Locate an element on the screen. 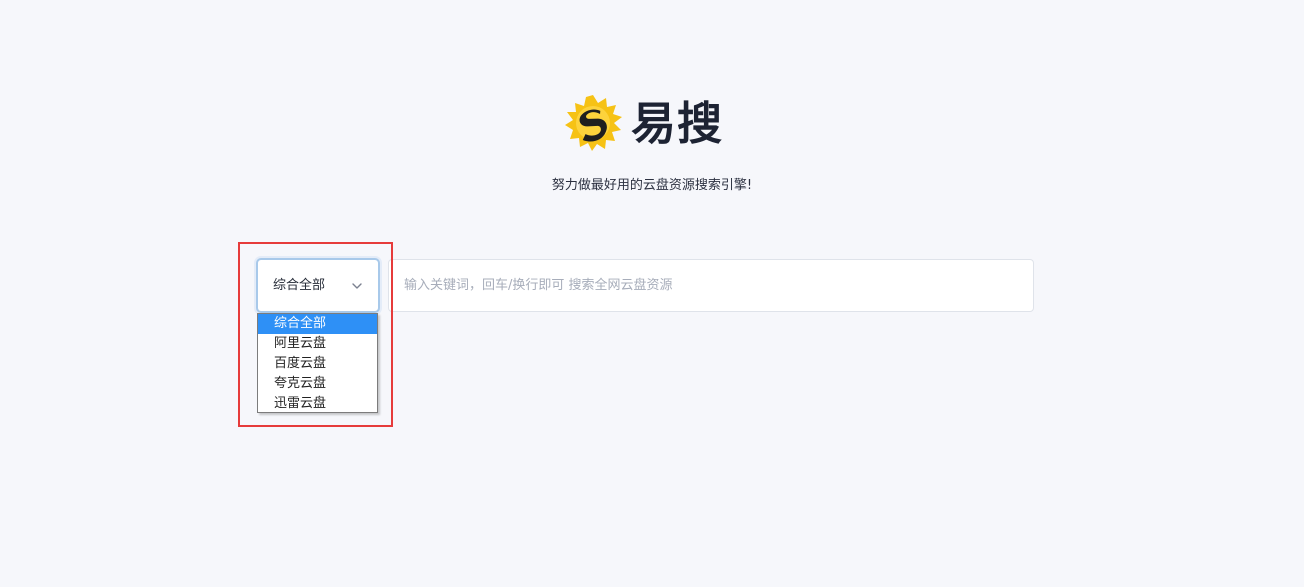 Image resolution: width=1304 pixels, height=587 pixels. dropdown-option-baidu: 百度云盘 is located at coordinates (317, 364).